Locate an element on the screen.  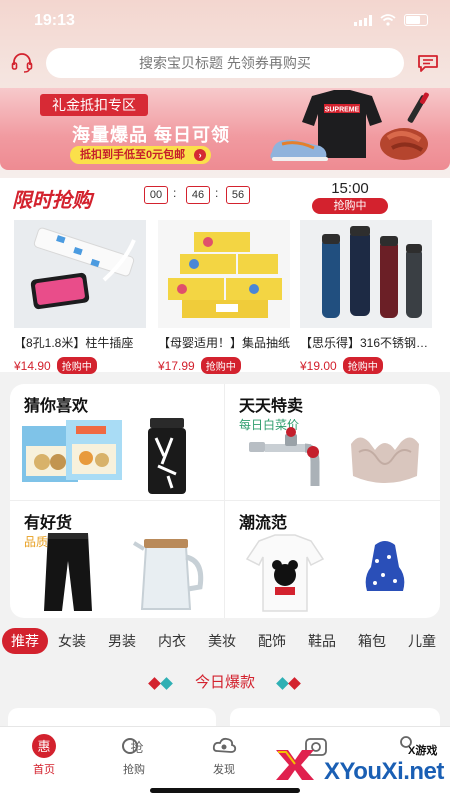
tab-bags: 箱包 is located at coordinates (372, 641).